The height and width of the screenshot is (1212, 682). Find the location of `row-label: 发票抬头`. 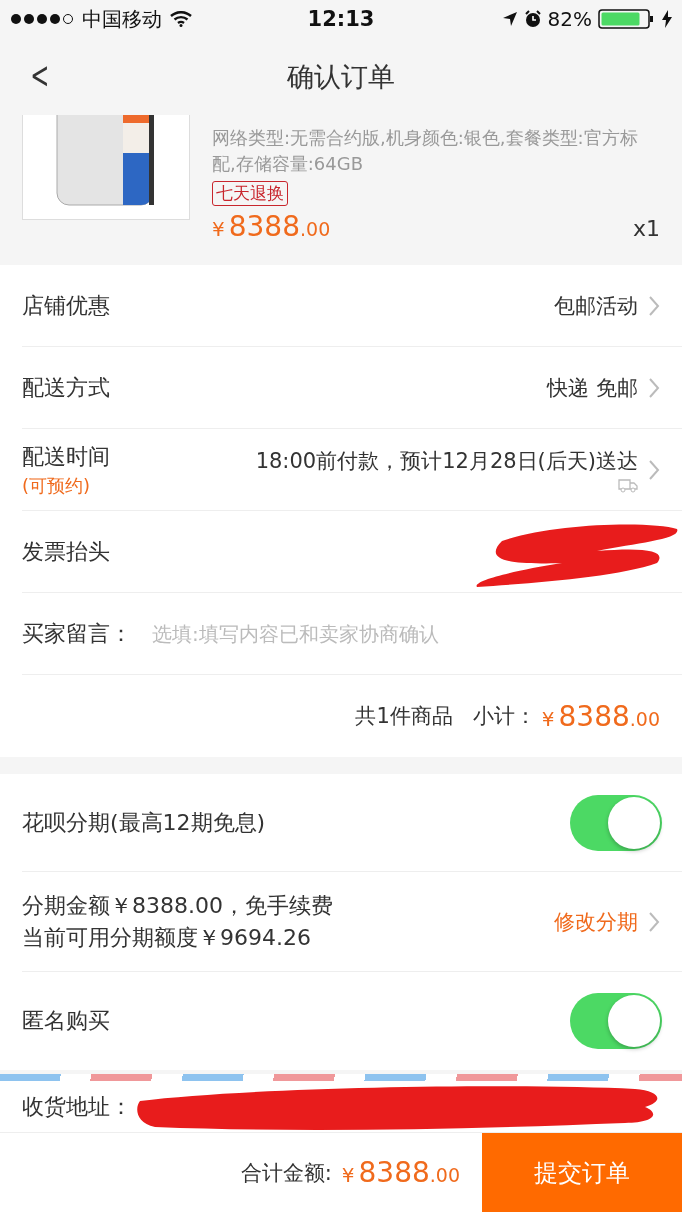

row-label: 发票抬头 is located at coordinates (66, 551).